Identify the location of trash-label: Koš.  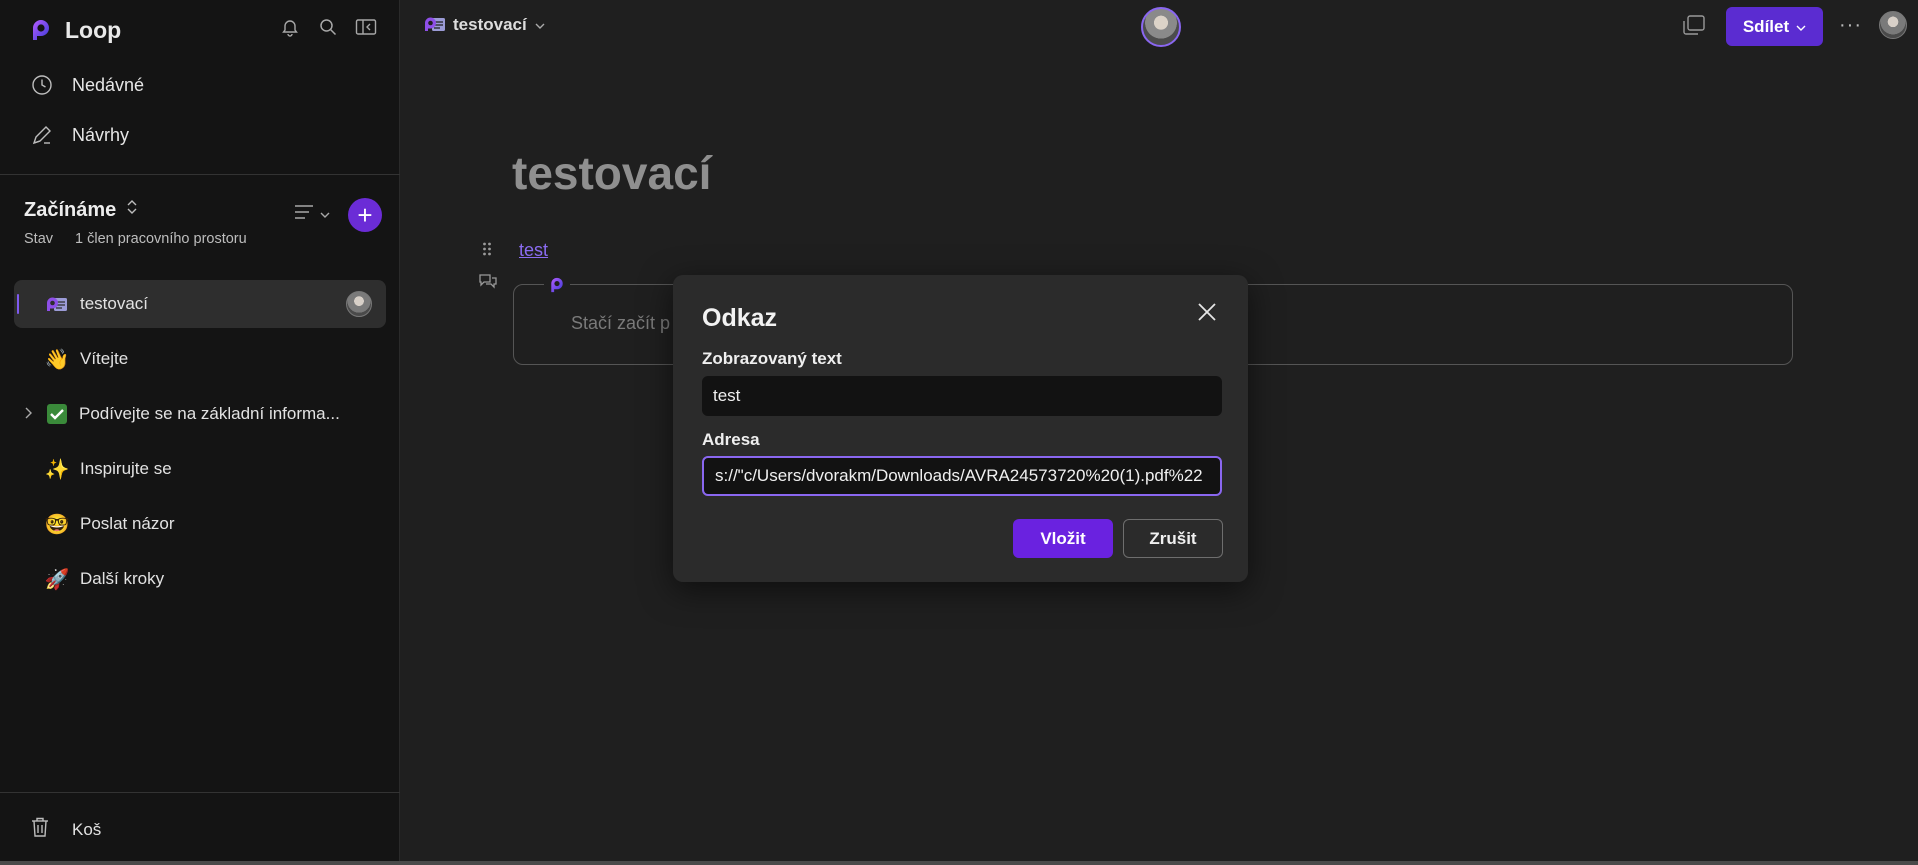
(87, 829).